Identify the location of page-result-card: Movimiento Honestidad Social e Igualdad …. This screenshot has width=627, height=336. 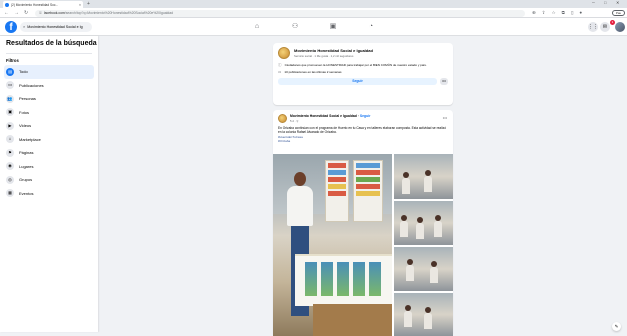
(363, 74).